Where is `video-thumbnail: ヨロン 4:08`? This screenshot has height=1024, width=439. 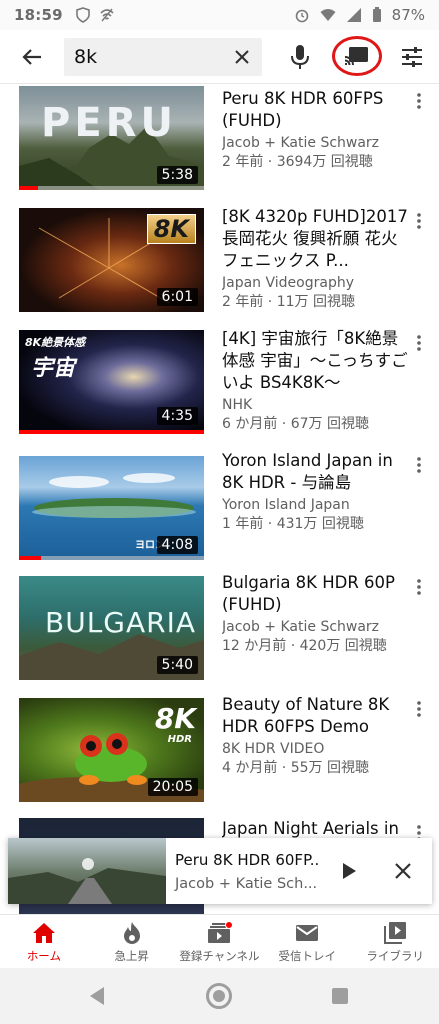 video-thumbnail: ヨロン 4:08 is located at coordinates (111, 508).